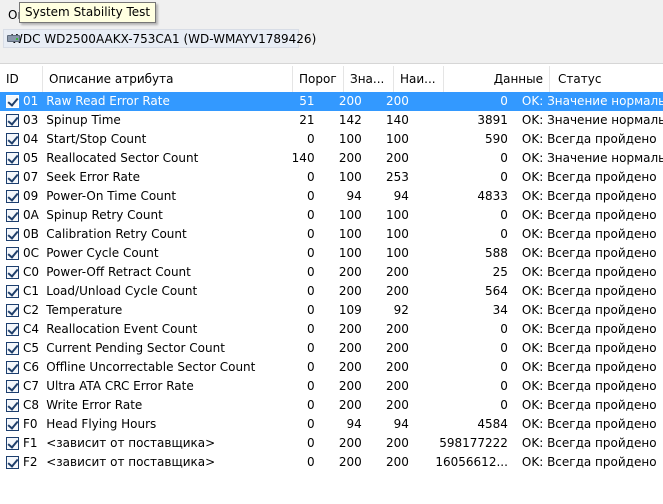 The image size is (663, 504). Describe the element at coordinates (104, 215) in the screenshot. I see `attribute-name: Spinup Retry Count` at that location.